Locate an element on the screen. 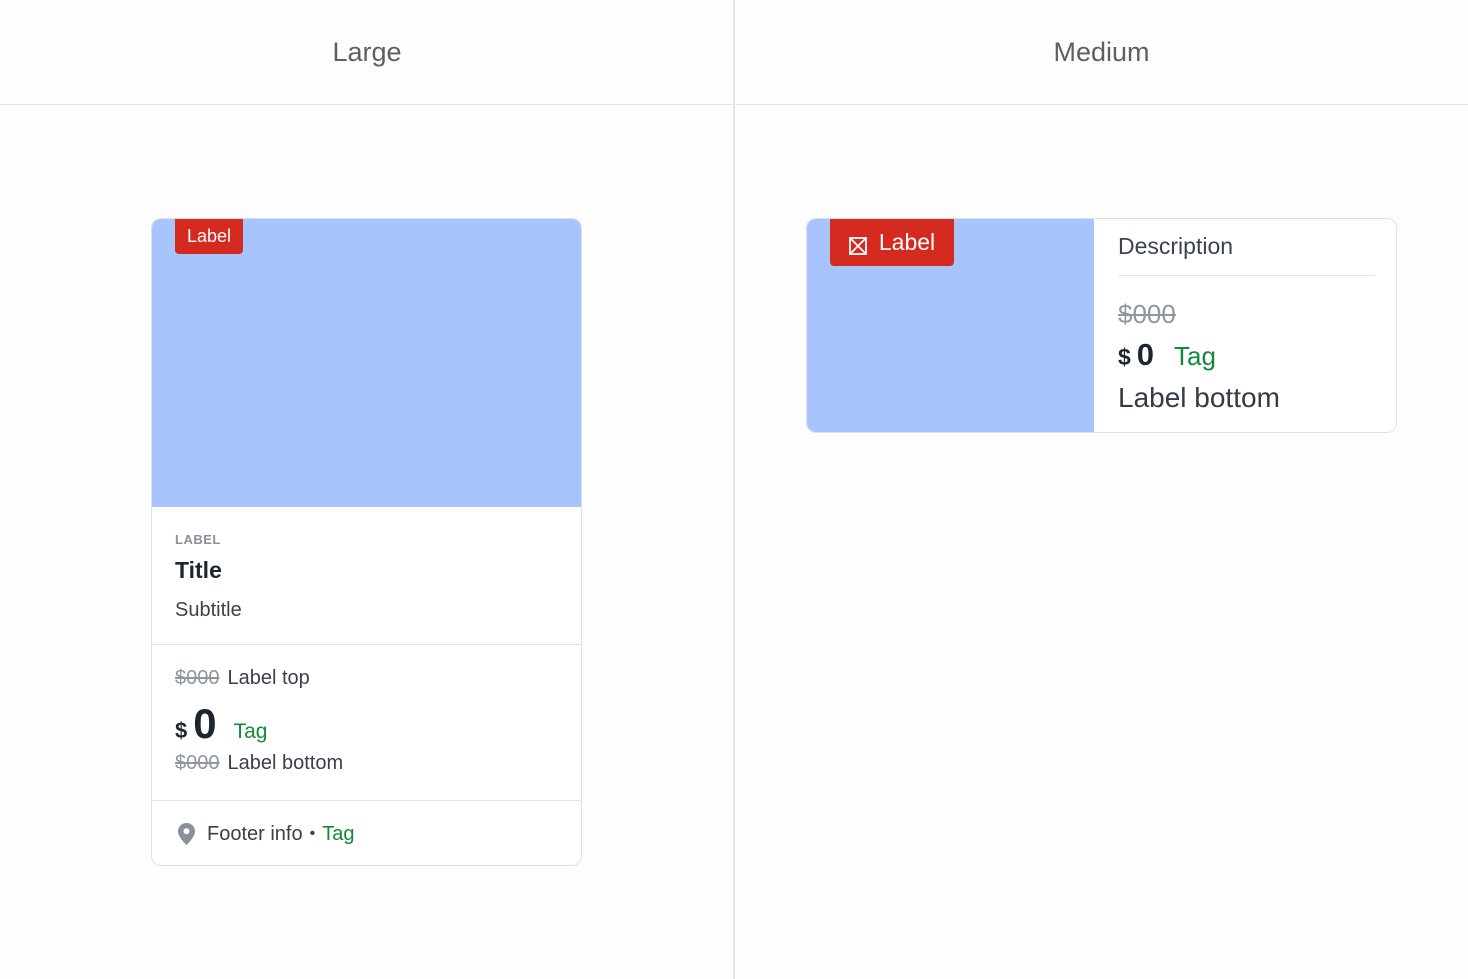 The width and height of the screenshot is (1468, 979). original-price: $000 is located at coordinates (1147, 314).